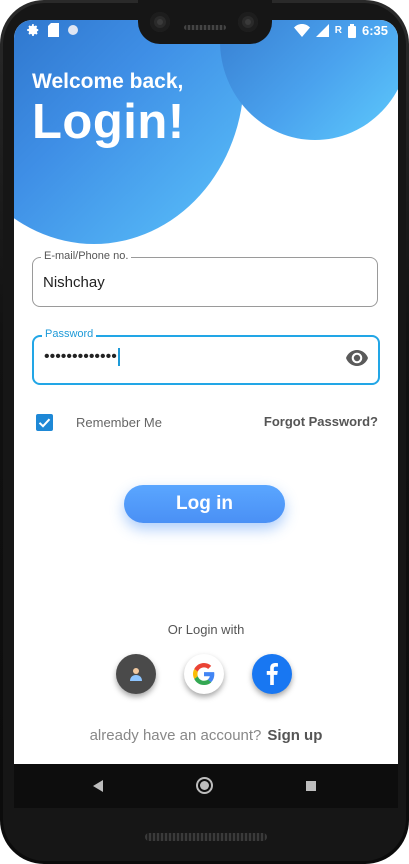 Image resolution: width=409 pixels, height=864 pixels. I want to click on wifi-icon, so click(301, 30).